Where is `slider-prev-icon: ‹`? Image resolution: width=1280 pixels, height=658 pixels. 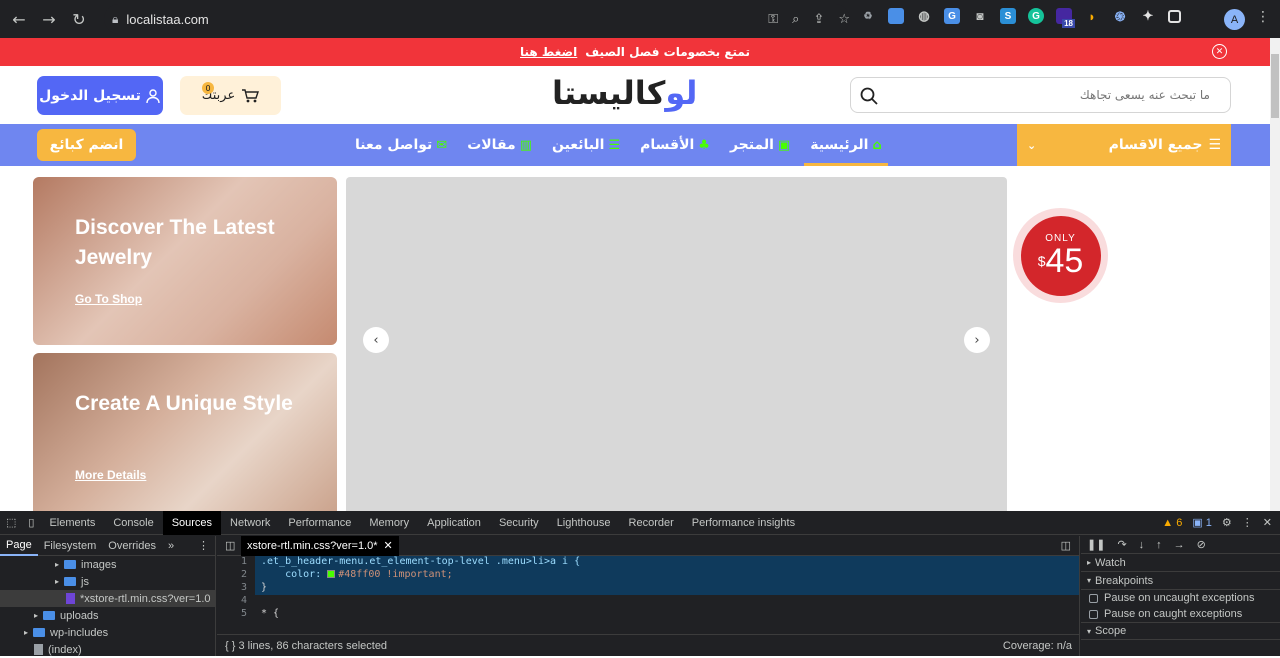 slider-prev-icon: ‹ is located at coordinates (376, 340).